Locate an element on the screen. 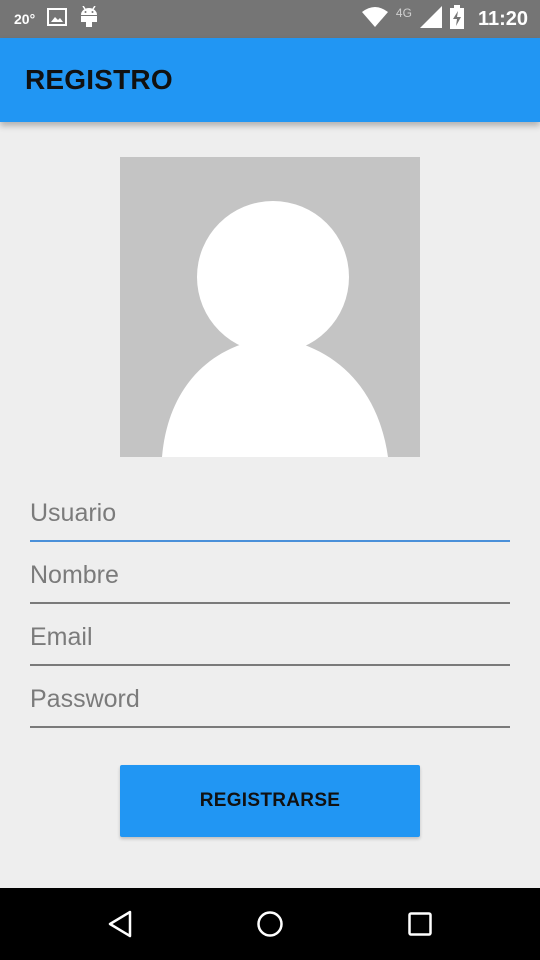 The image size is (540, 960). android-icon is located at coordinates (89, 19).